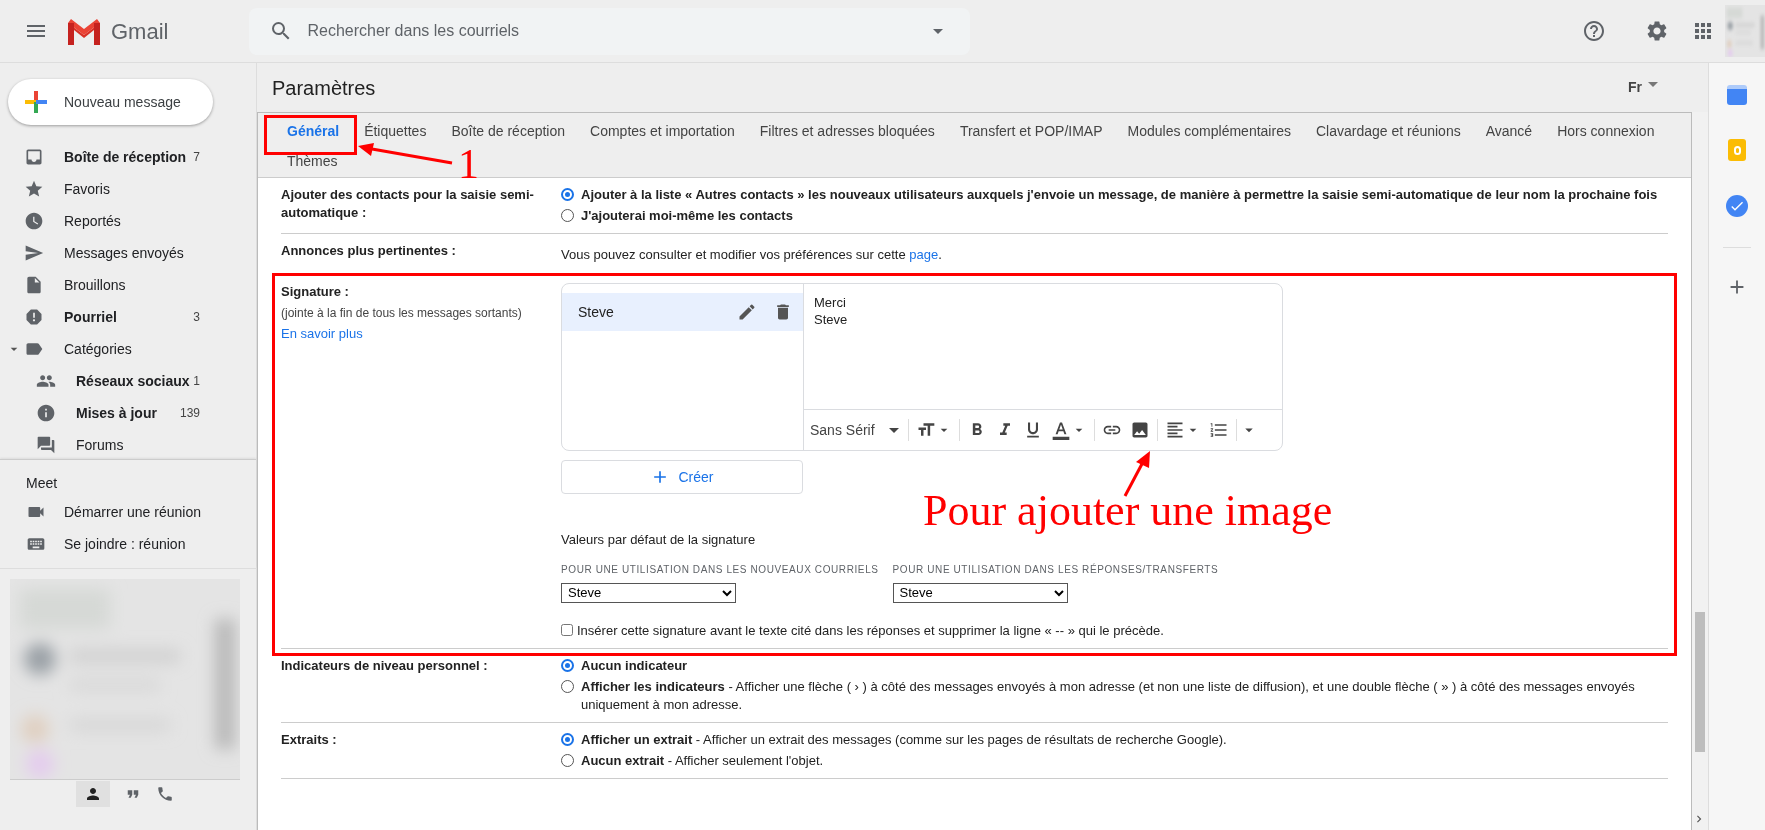 The width and height of the screenshot is (1765, 830). Describe the element at coordinates (36, 102) in the screenshot. I see `plus-icon` at that location.